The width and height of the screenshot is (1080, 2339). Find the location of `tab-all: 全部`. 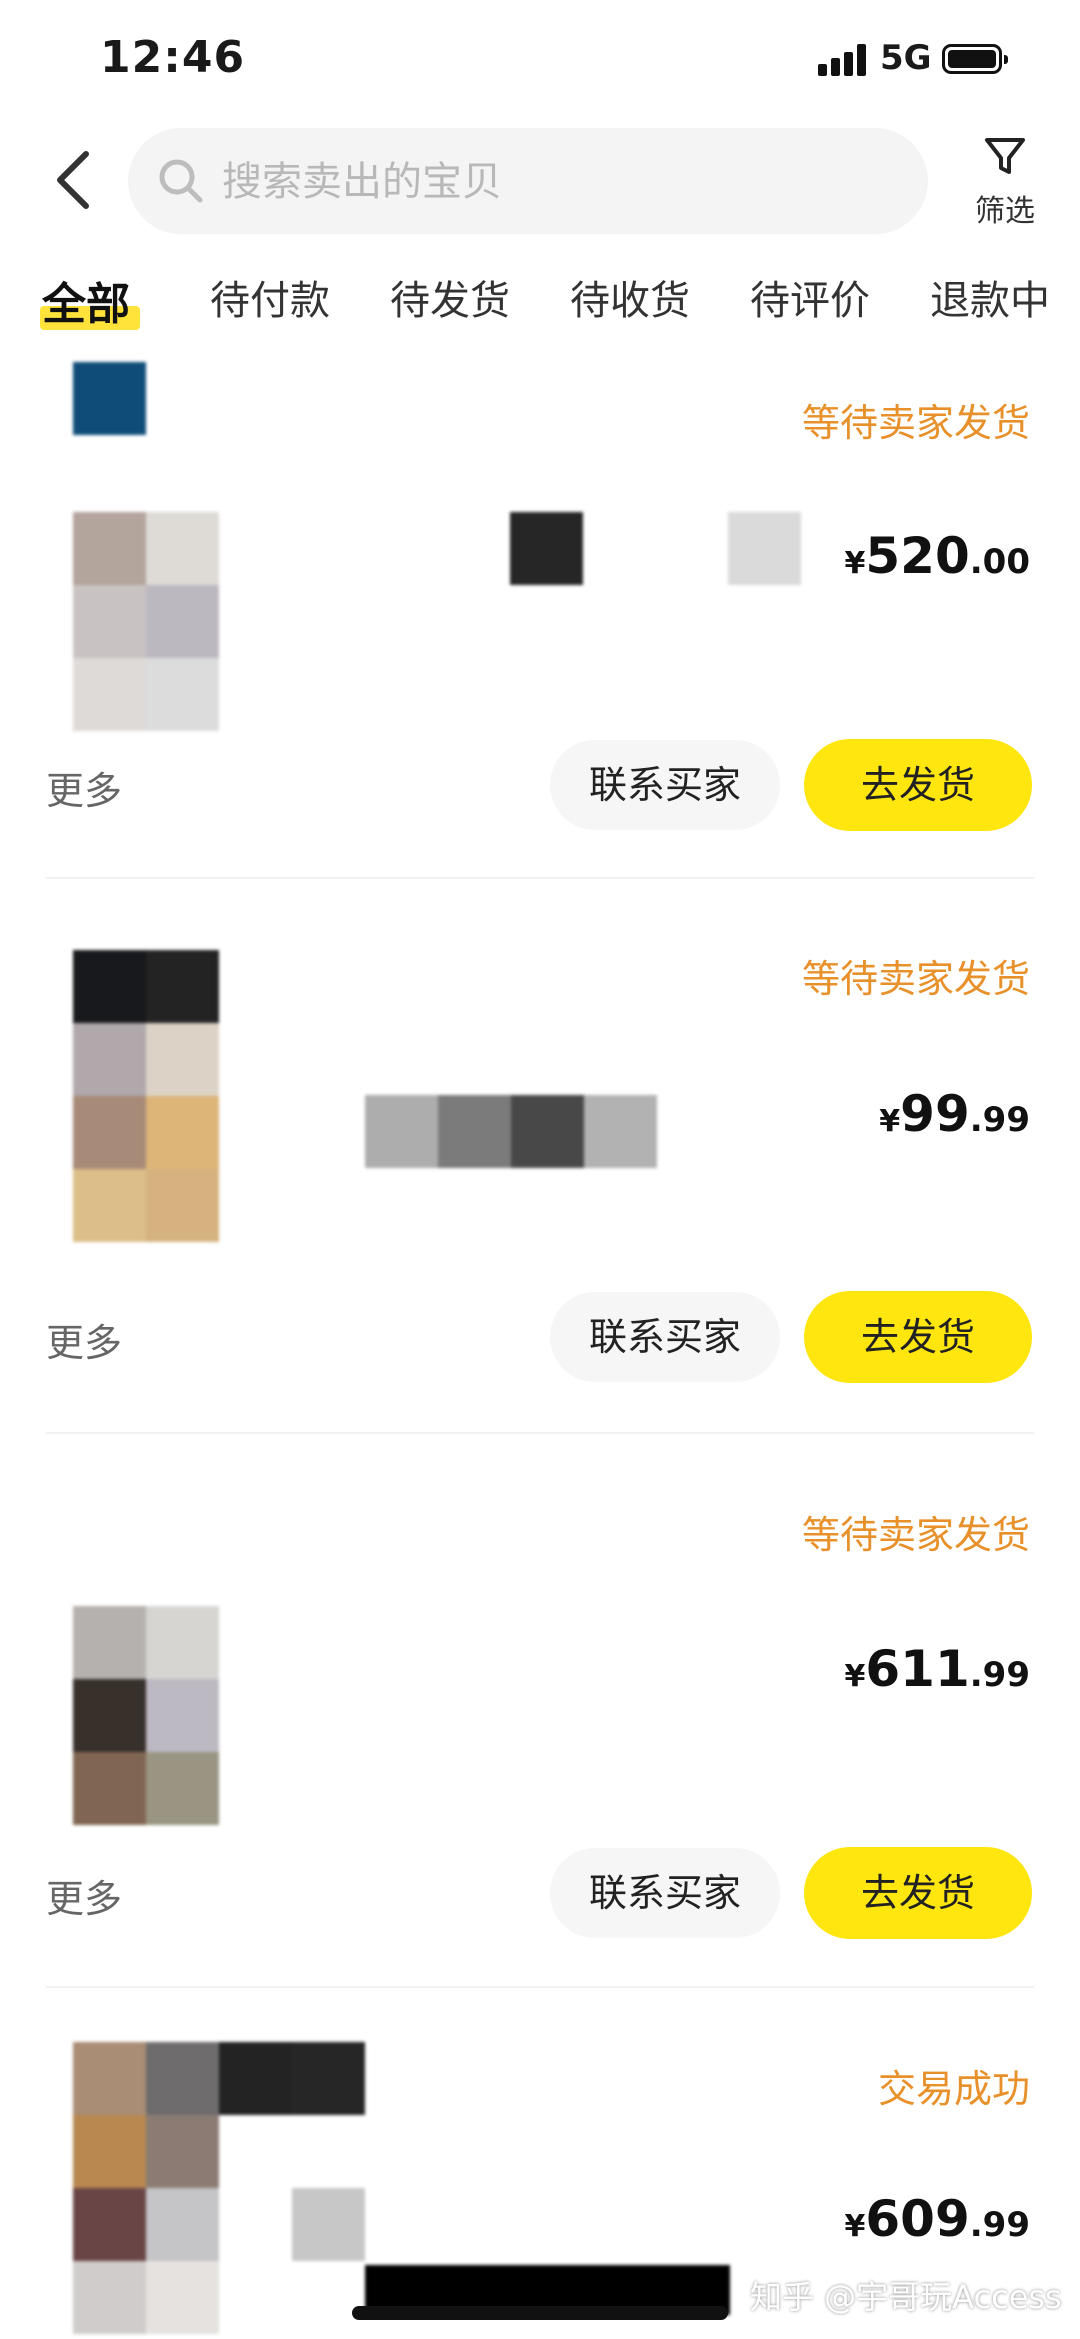

tab-all: 全部 is located at coordinates (86, 300).